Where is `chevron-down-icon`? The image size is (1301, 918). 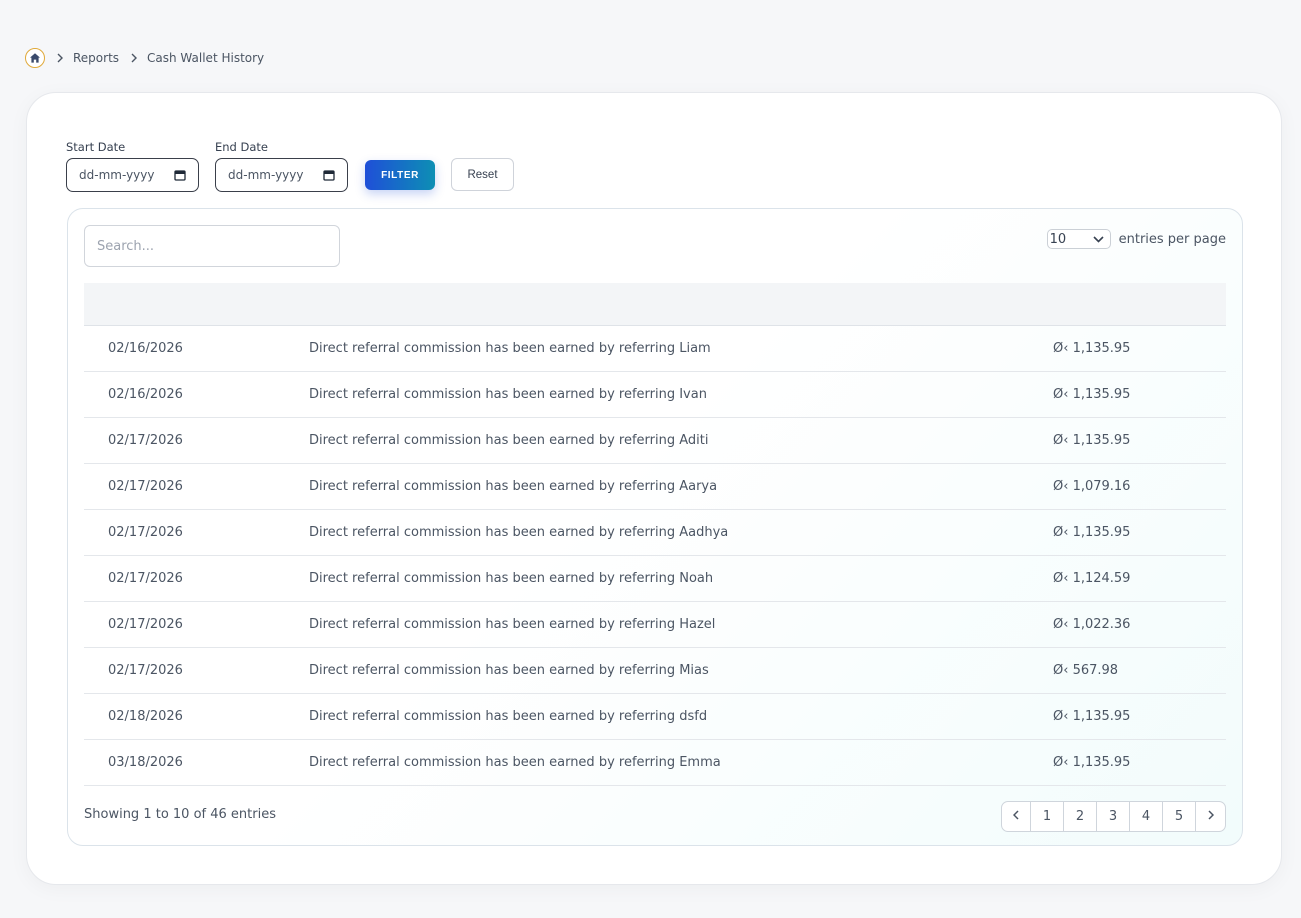 chevron-down-icon is located at coordinates (1098, 239).